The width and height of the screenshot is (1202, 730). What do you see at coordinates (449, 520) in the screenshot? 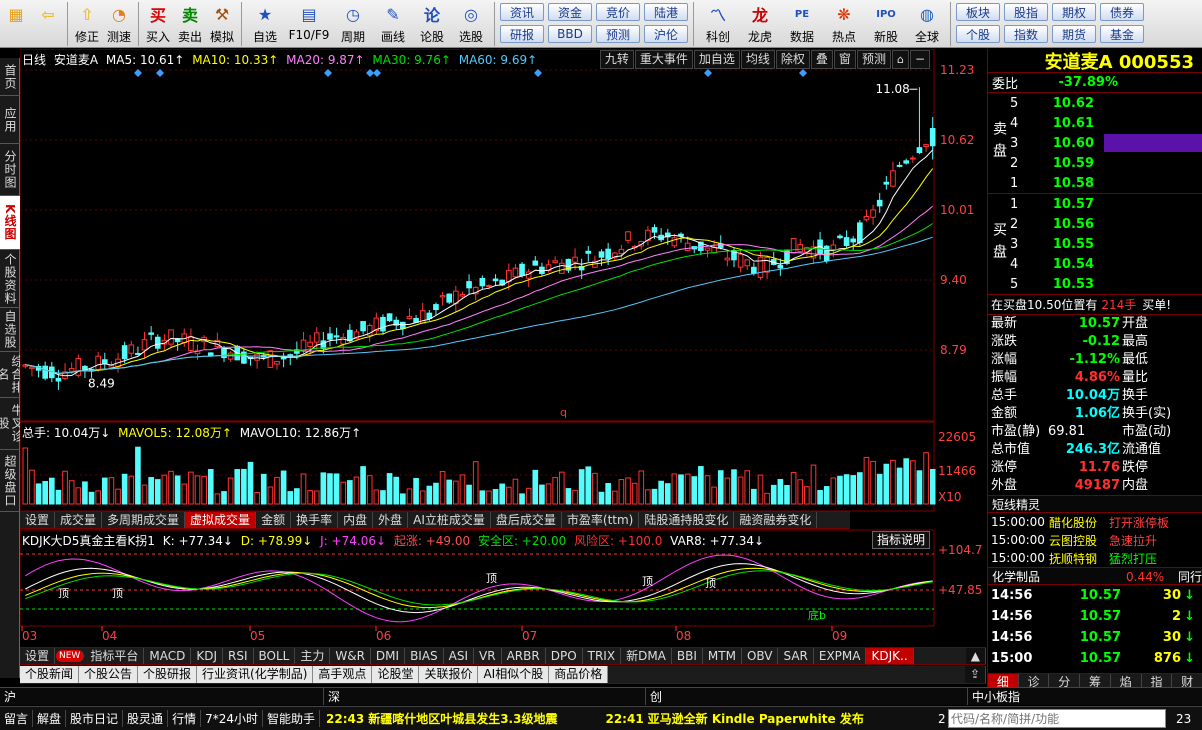
I see `vol-tab-8: AI立桩成交量` at bounding box center [449, 520].